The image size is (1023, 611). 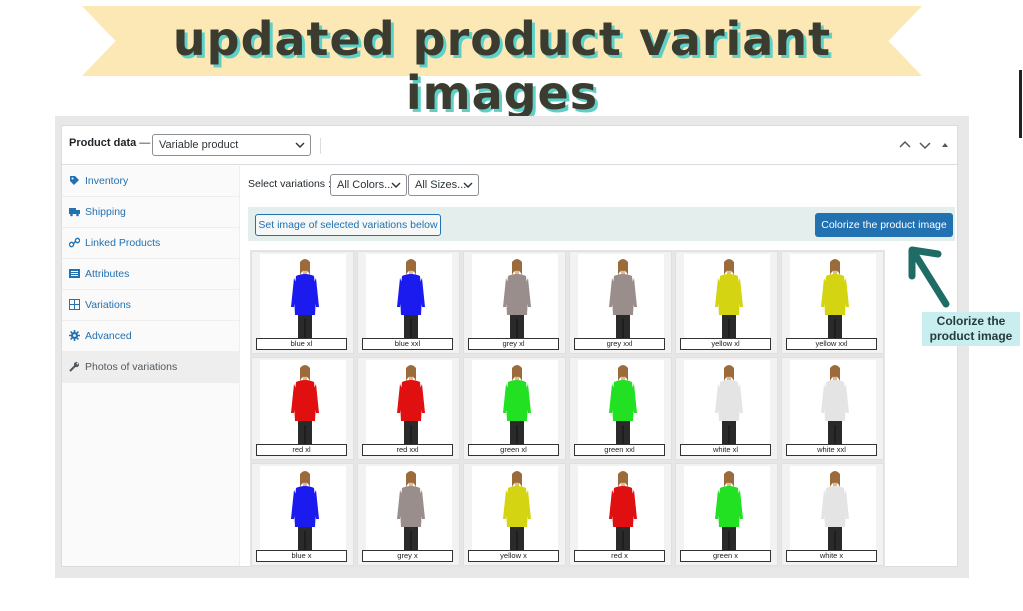 I want to click on variation-tile: green x, so click(x=726, y=514).